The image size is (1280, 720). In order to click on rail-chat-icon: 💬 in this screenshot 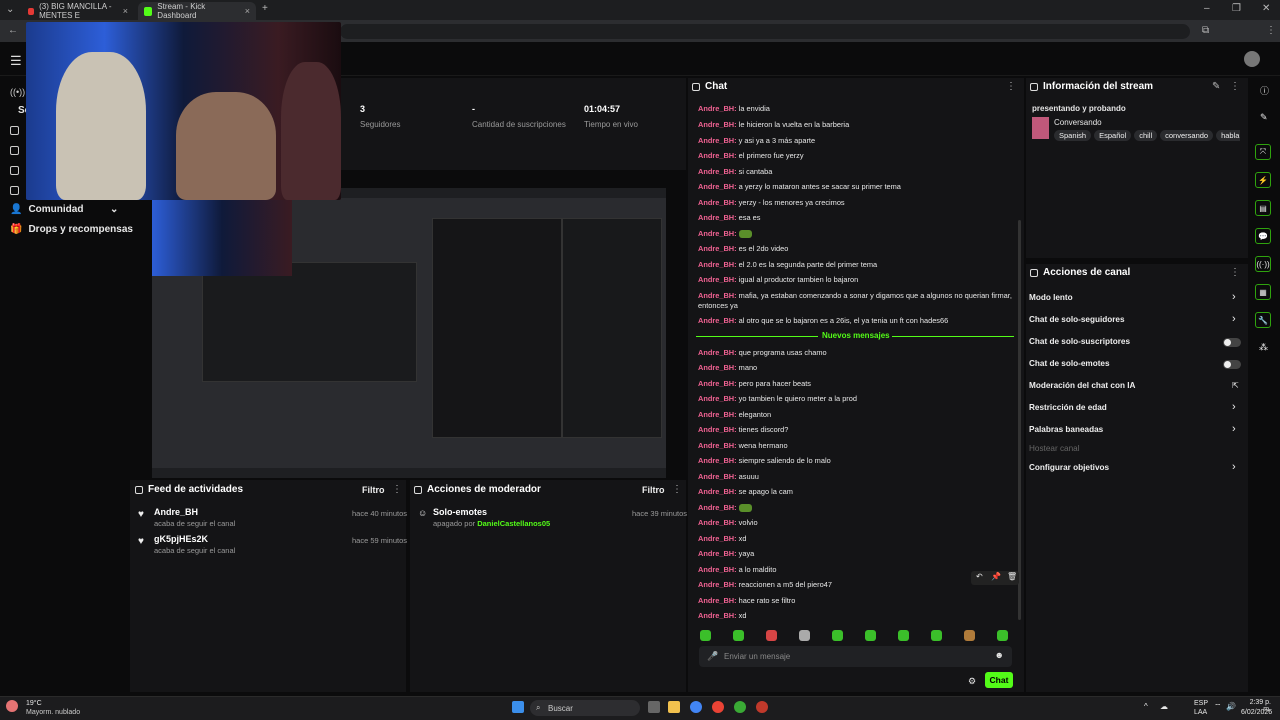, I will do `click(1263, 236)`.